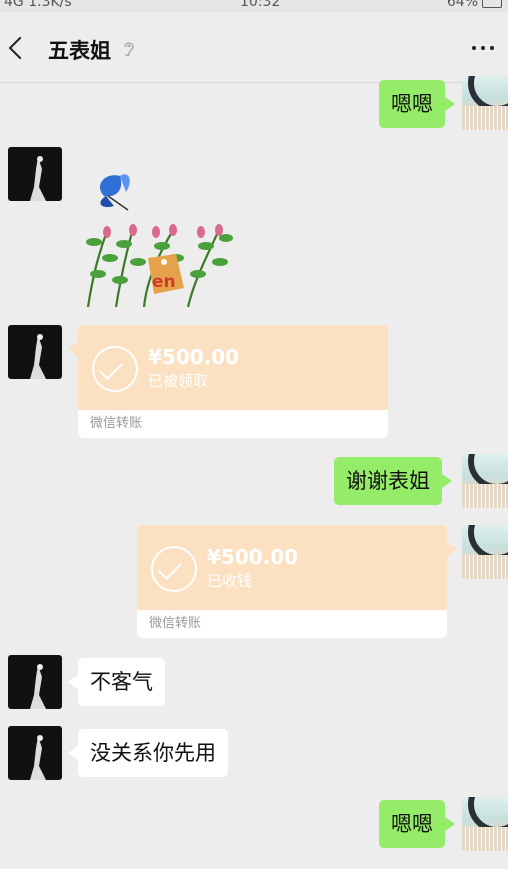 The image size is (508, 869). What do you see at coordinates (228, 381) in the screenshot?
I see `transfer-card-received: ¥500.00 已被领取 微信转账` at bounding box center [228, 381].